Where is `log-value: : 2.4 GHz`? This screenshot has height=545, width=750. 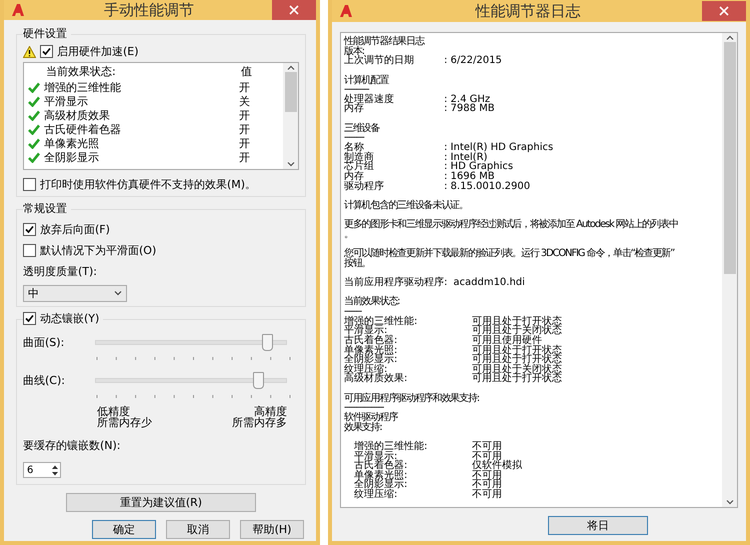 log-value: : 2.4 GHz is located at coordinates (467, 99).